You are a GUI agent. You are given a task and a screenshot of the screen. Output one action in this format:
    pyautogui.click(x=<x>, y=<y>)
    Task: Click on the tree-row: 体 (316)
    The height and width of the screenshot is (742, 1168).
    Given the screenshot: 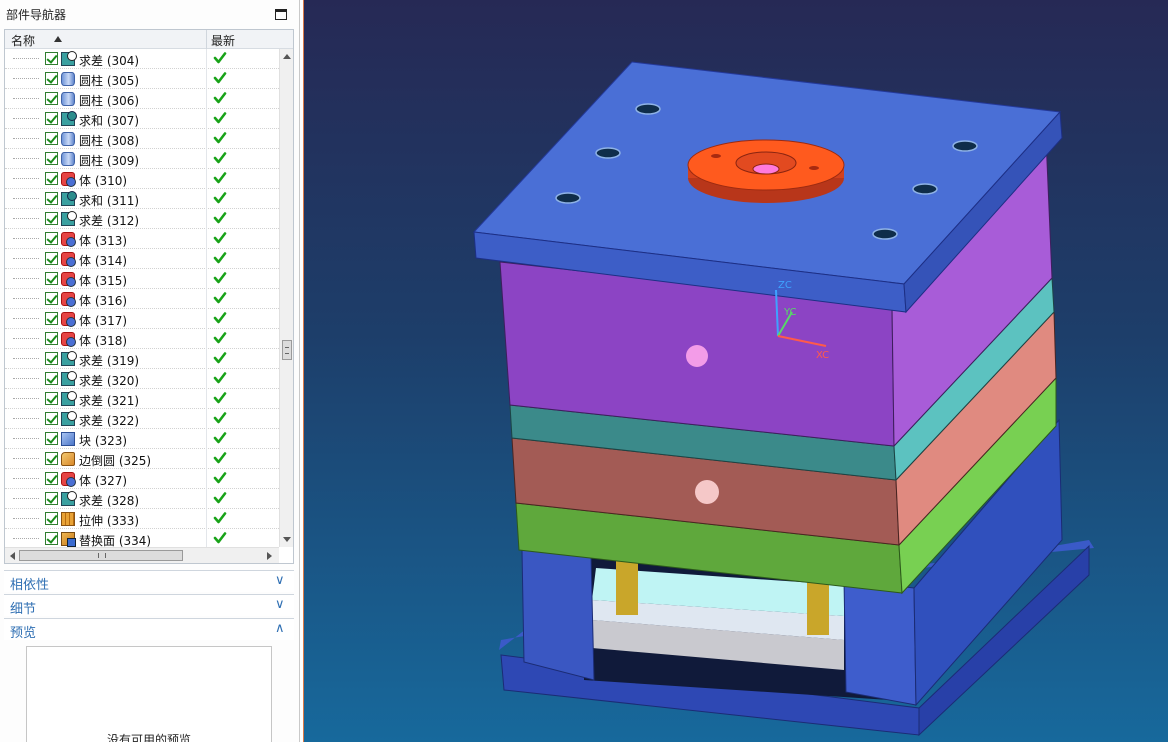 What is the action you would take?
    pyautogui.click(x=142, y=299)
    